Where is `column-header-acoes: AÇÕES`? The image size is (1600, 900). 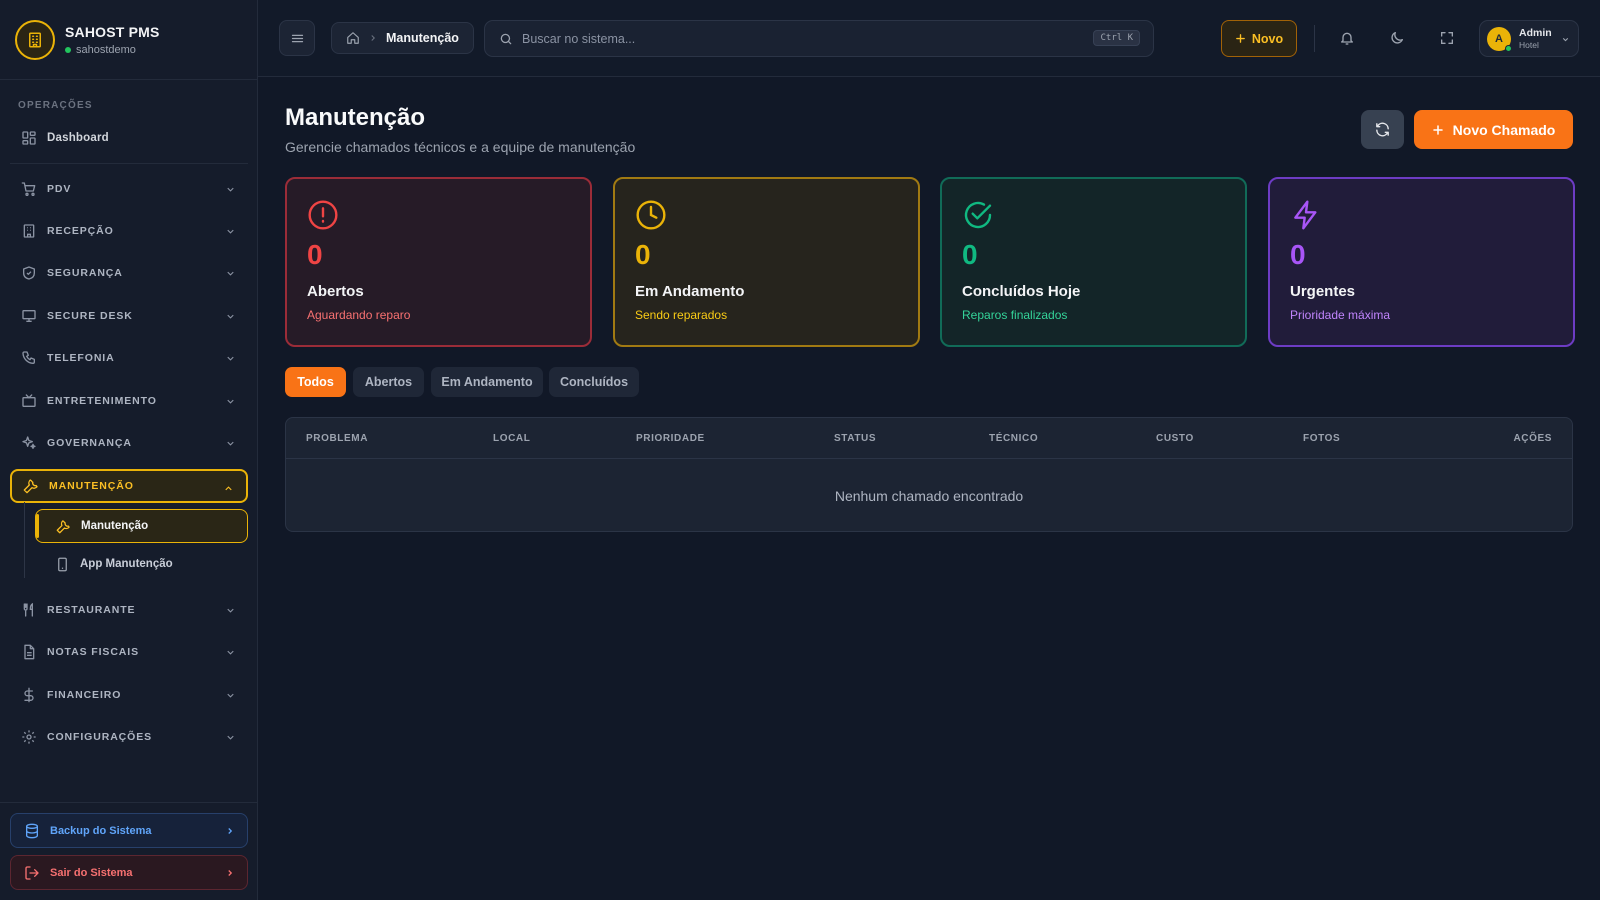
column-header-acoes: AÇÕES is located at coordinates (1532, 438).